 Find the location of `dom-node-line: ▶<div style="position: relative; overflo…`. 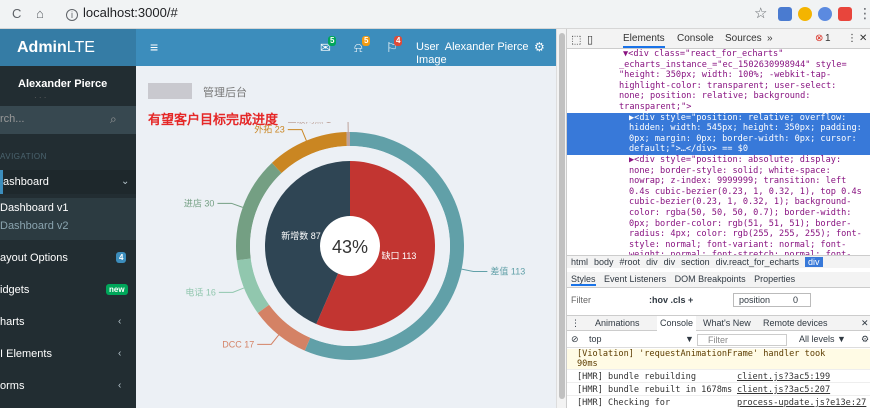

dom-node-line: ▶<div style="position: relative; overflo… is located at coordinates (718, 118).